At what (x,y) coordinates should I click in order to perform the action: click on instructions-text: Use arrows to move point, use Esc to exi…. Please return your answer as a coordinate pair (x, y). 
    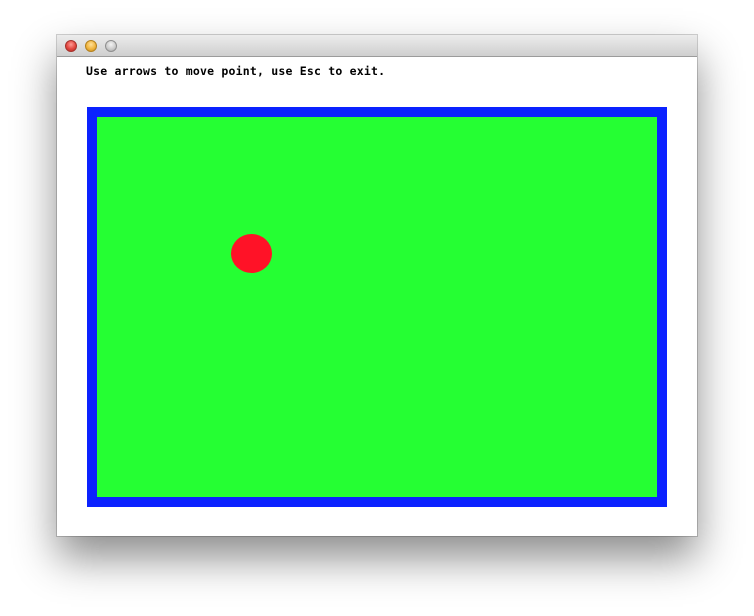
    Looking at the image, I should click on (236, 71).